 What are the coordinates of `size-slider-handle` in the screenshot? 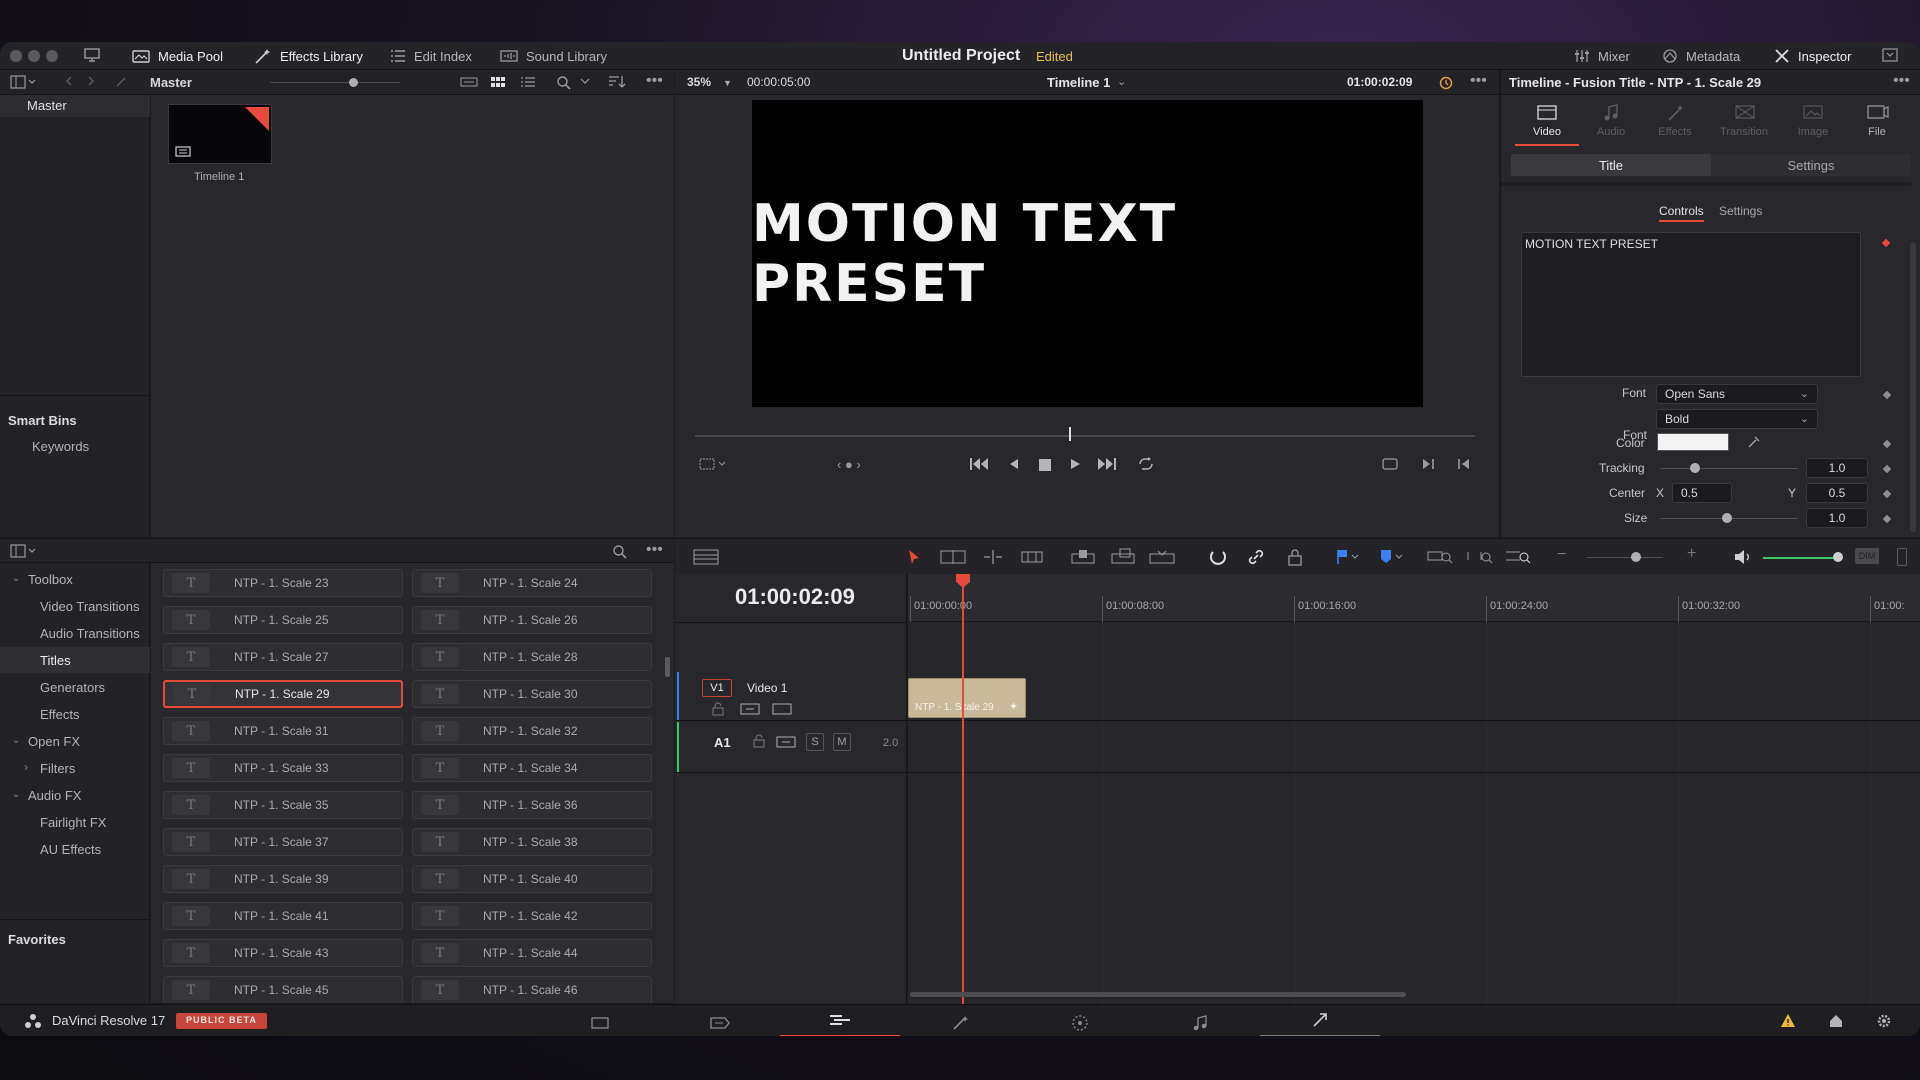 It's located at (1727, 518).